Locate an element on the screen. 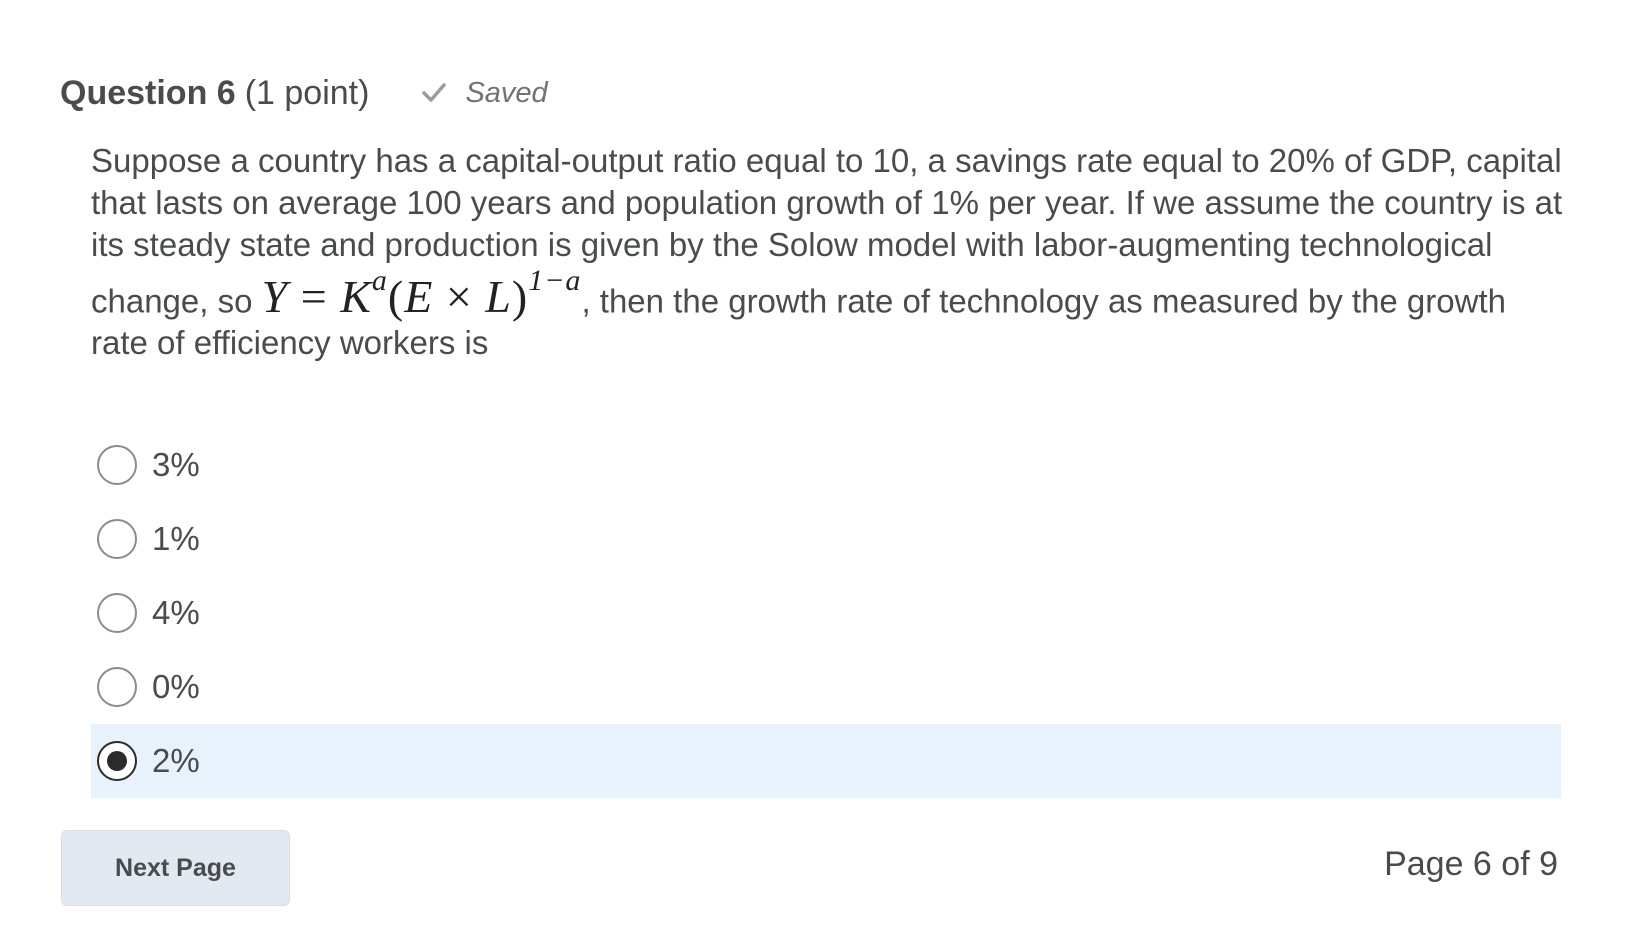 This screenshot has height=946, width=1630. production-function-formula: Y = Ka(E × L)1−a is located at coordinates (421, 293).